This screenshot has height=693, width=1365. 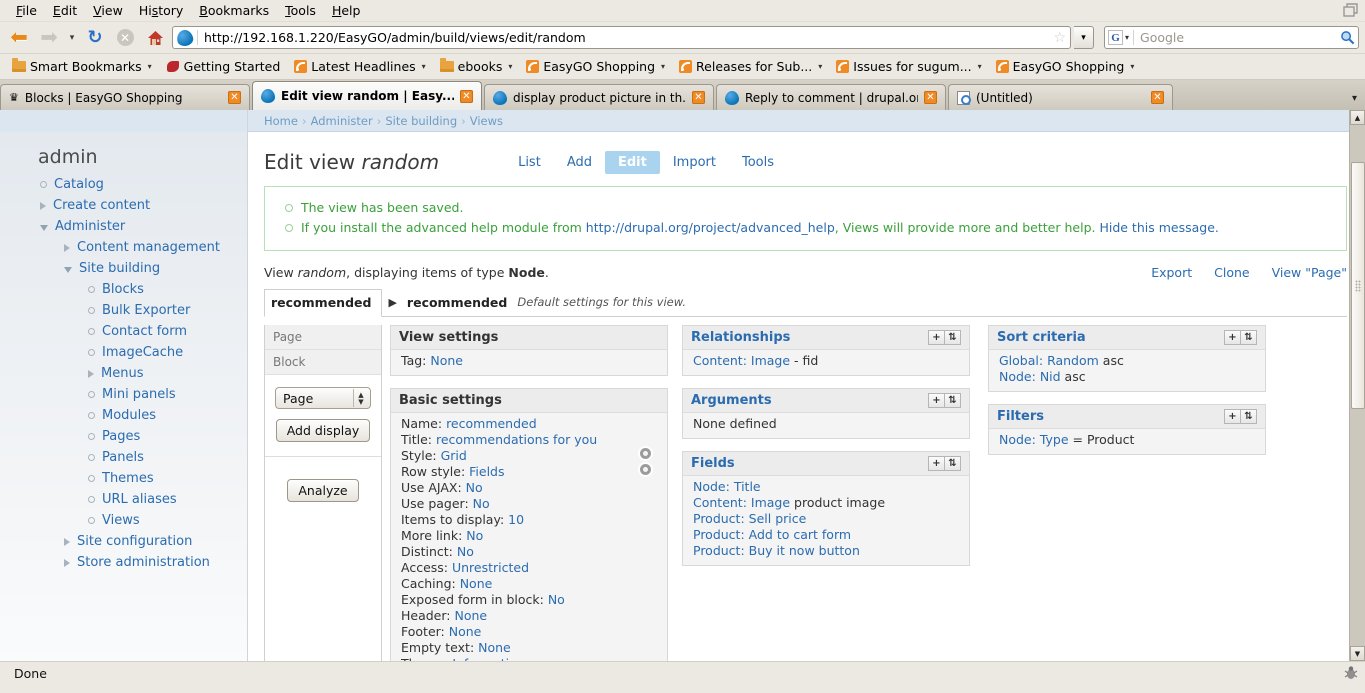 What do you see at coordinates (129, 415) in the screenshot?
I see `sidebar-item-label: Modules` at bounding box center [129, 415].